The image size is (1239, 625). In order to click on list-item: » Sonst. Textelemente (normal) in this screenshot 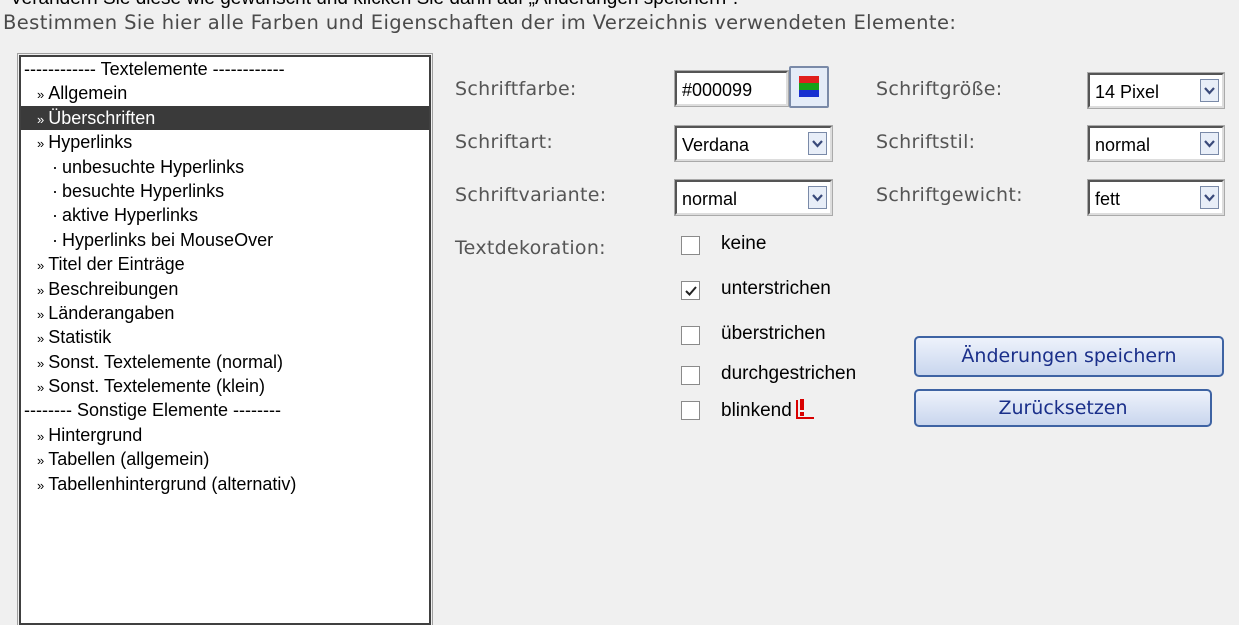, I will do `click(225, 362)`.